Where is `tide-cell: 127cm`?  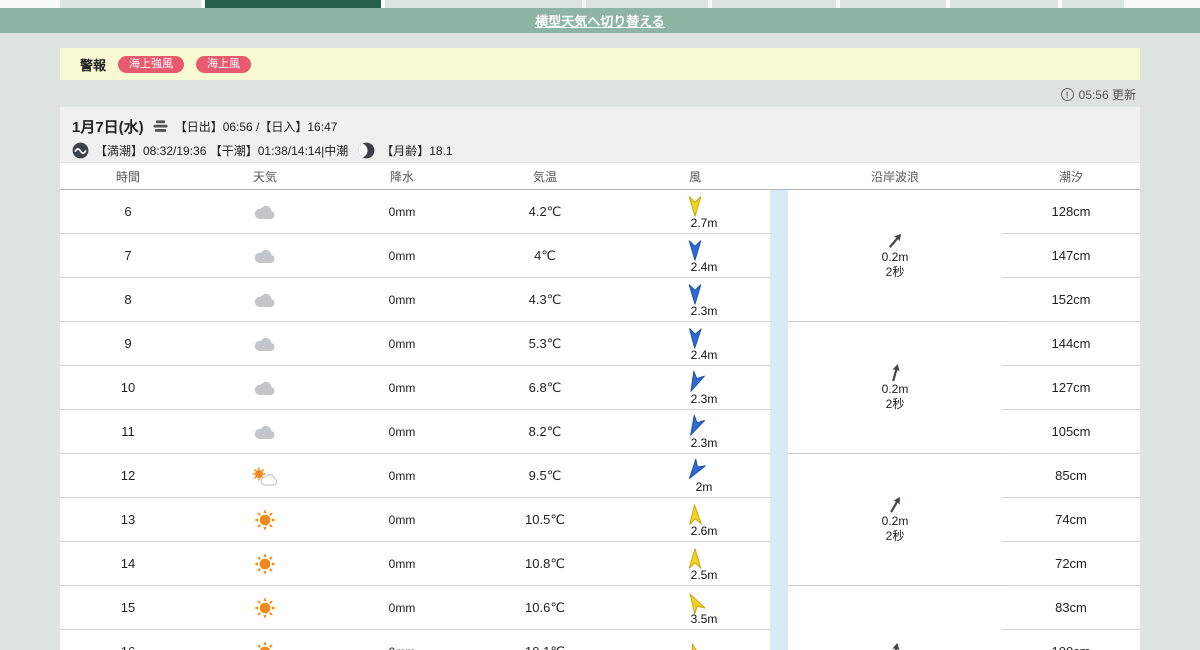 tide-cell: 127cm is located at coordinates (1071, 388).